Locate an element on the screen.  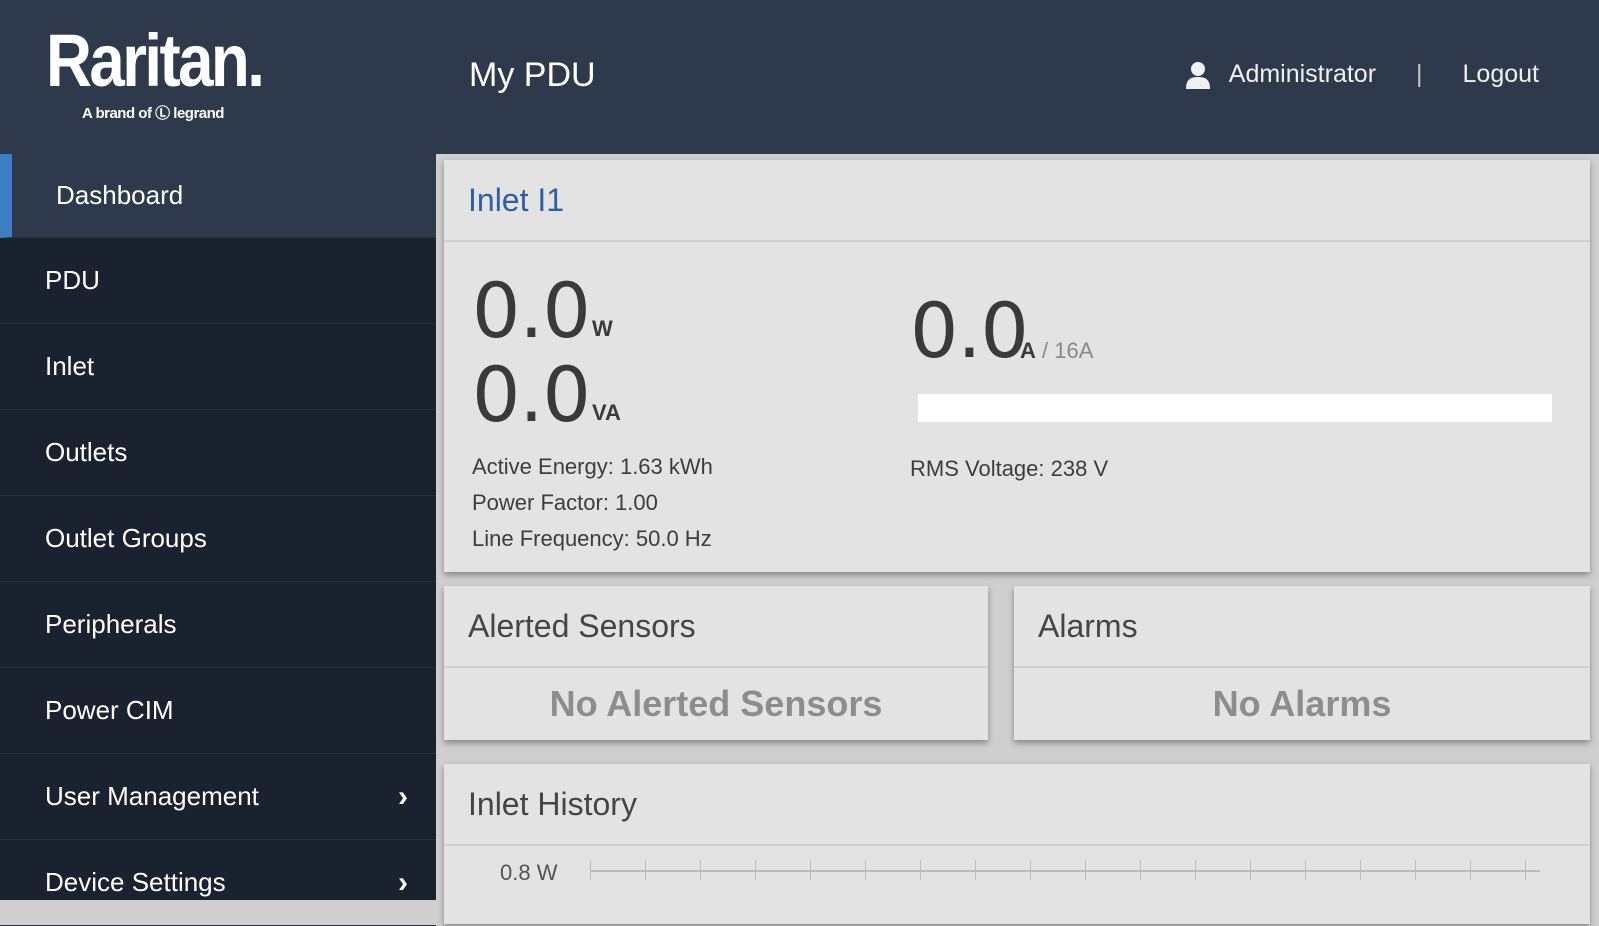
current-unit: A / 16A is located at coordinates (1056, 351).